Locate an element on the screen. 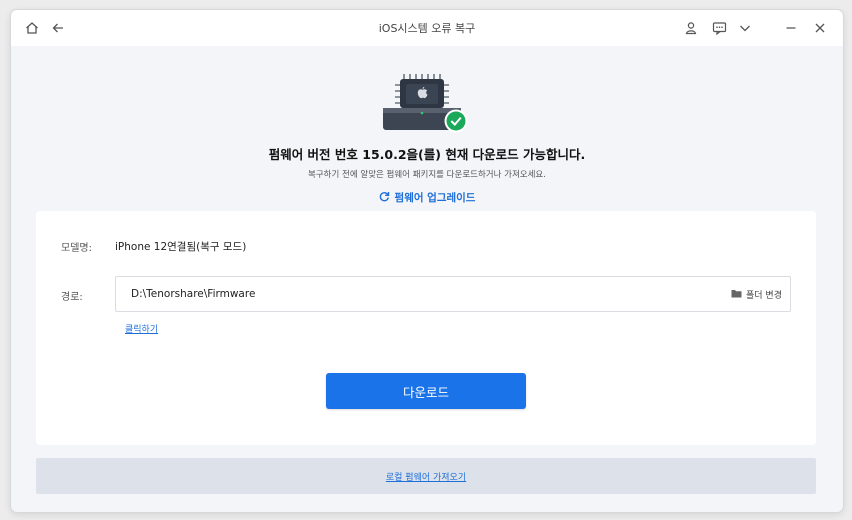  path-label: 경로: is located at coordinates (72, 297).